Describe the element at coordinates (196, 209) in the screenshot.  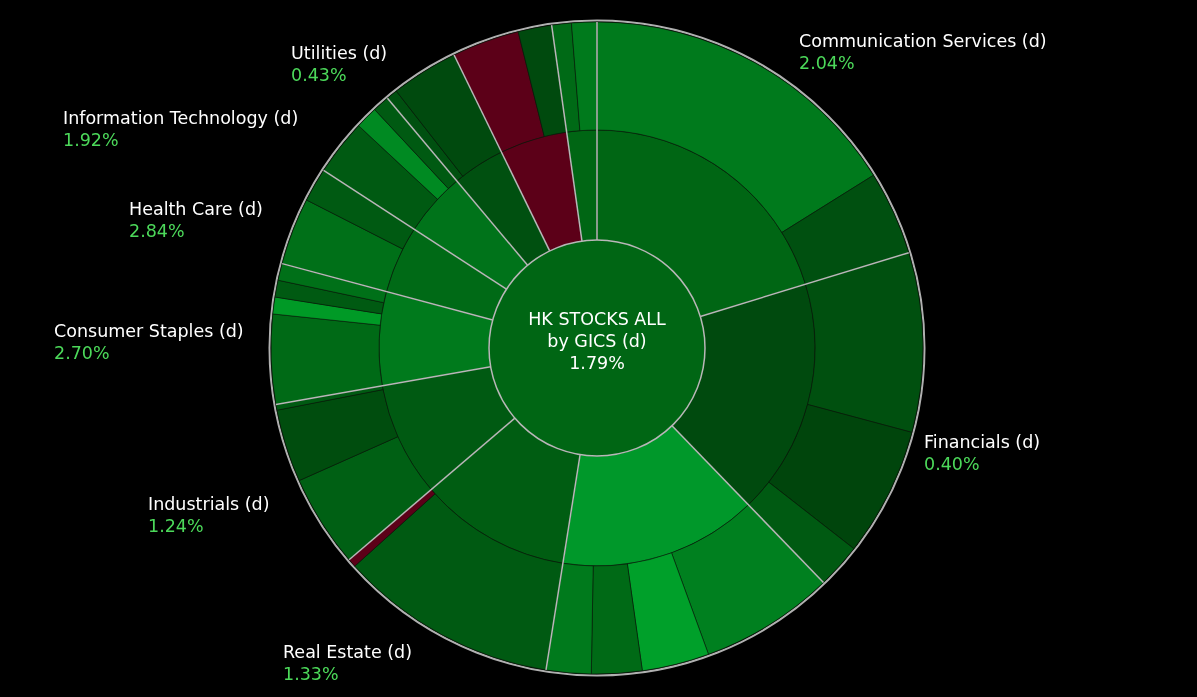
I see `sector-label: Health Care (d)` at that location.